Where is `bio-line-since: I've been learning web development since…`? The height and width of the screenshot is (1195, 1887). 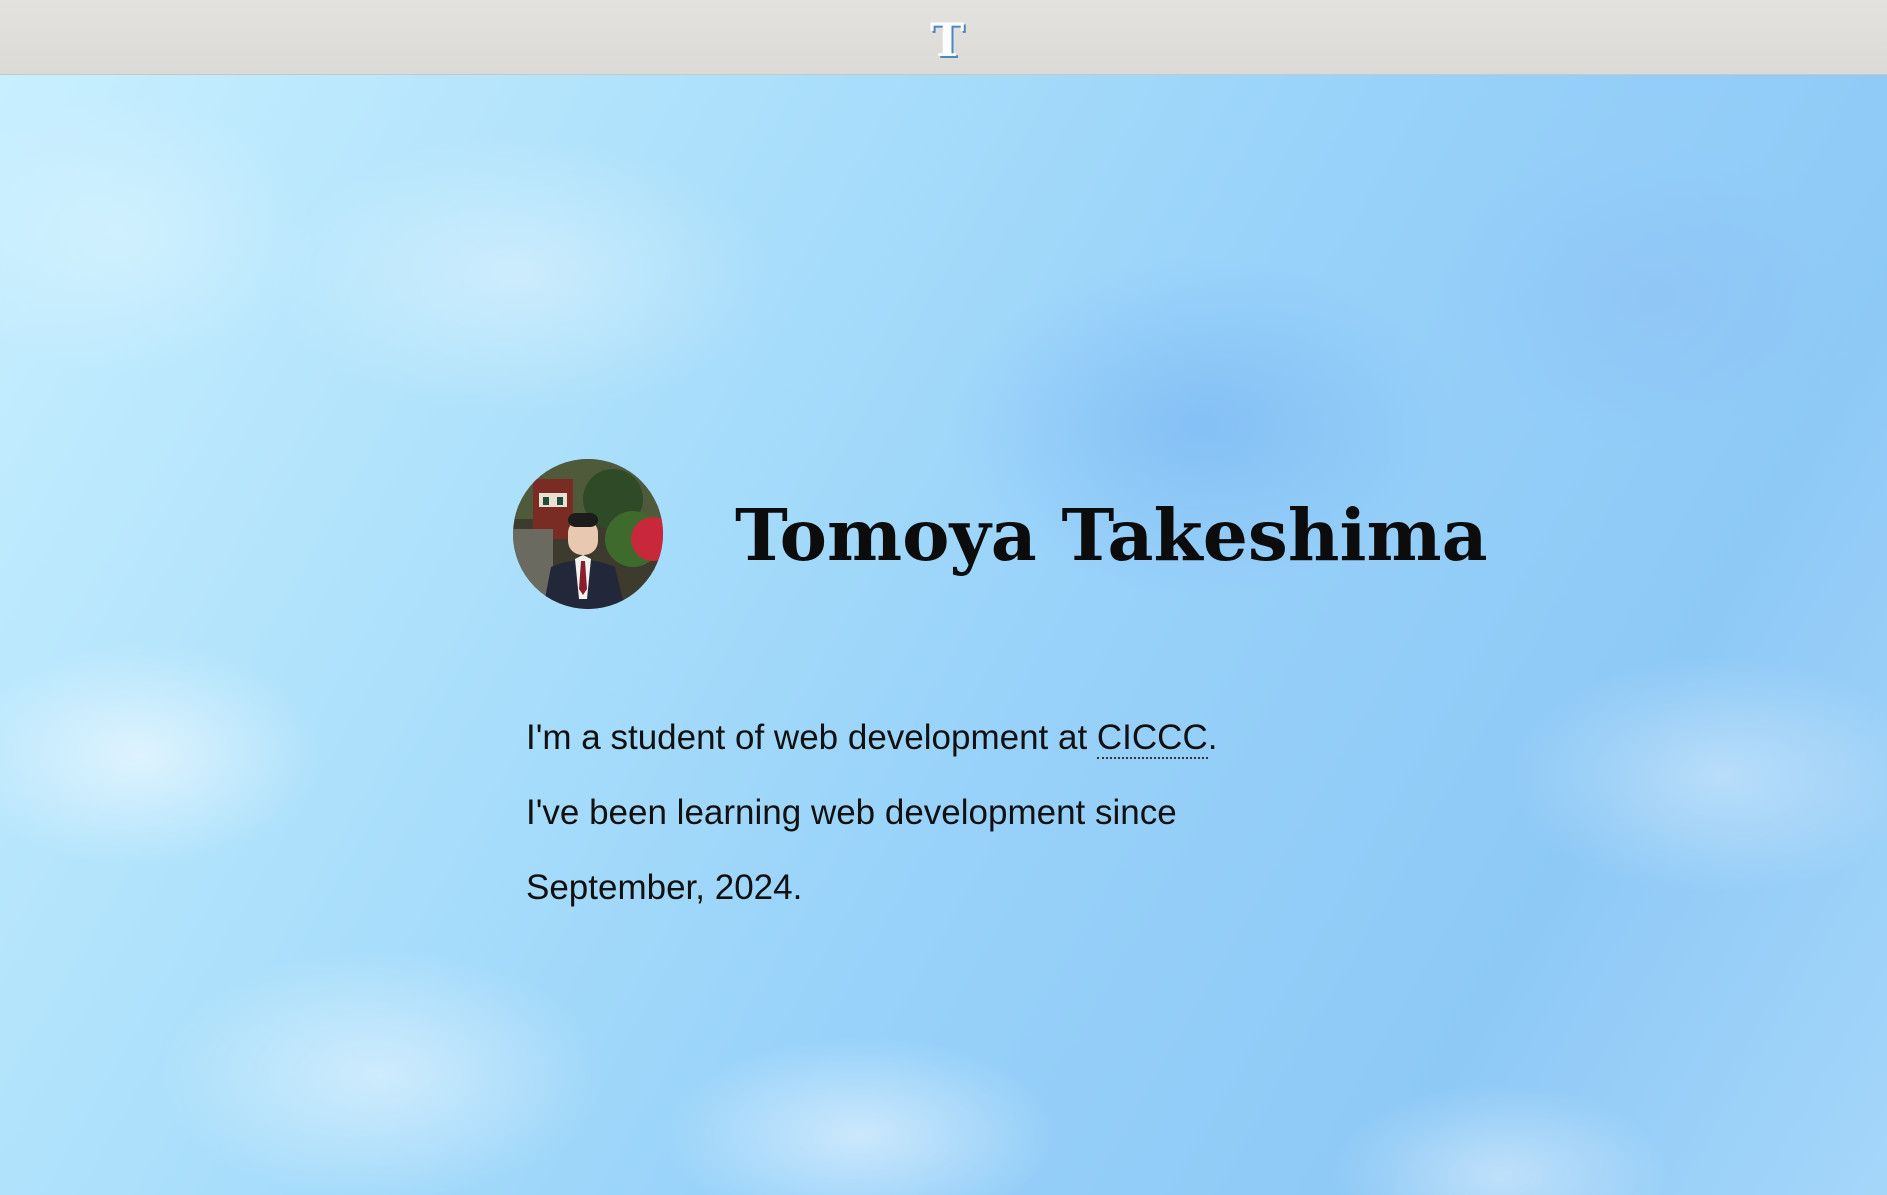 bio-line-since: I've been learning web development since… is located at coordinates (851, 850).